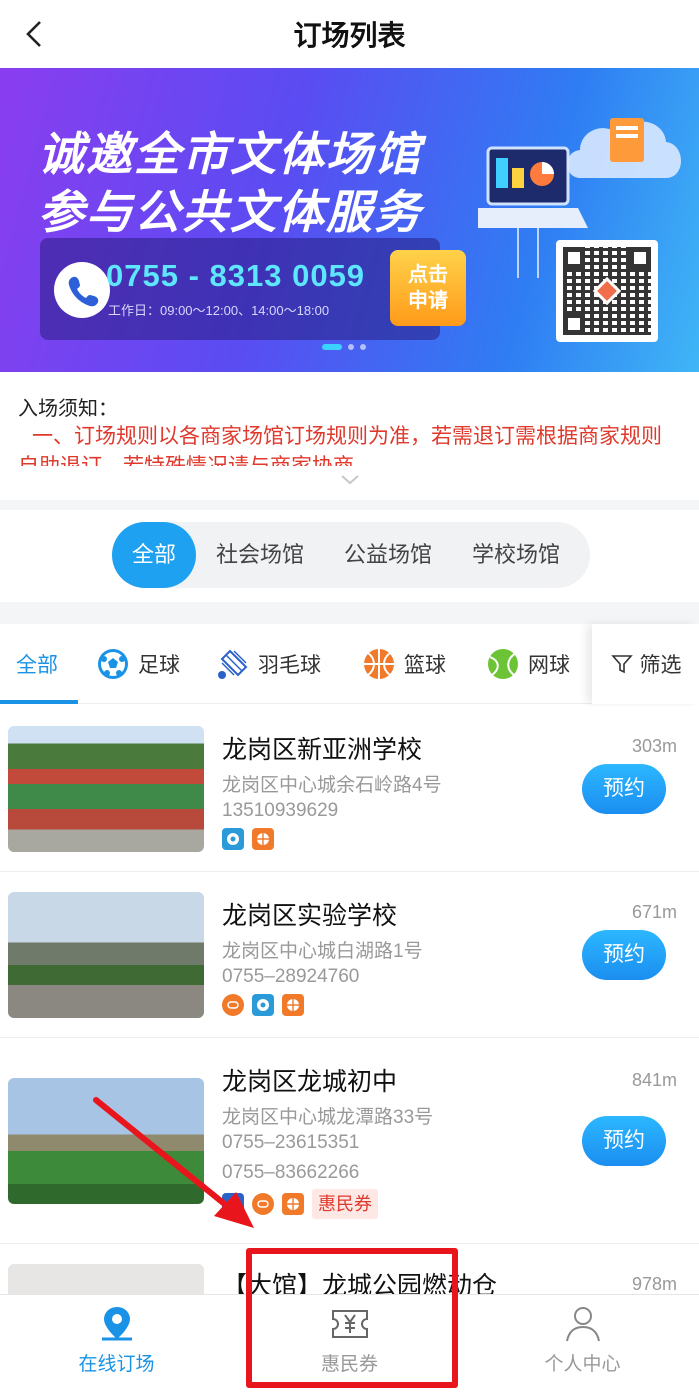 This screenshot has height=1394, width=699. I want to click on venue-distance: 841m, so click(654, 1080).